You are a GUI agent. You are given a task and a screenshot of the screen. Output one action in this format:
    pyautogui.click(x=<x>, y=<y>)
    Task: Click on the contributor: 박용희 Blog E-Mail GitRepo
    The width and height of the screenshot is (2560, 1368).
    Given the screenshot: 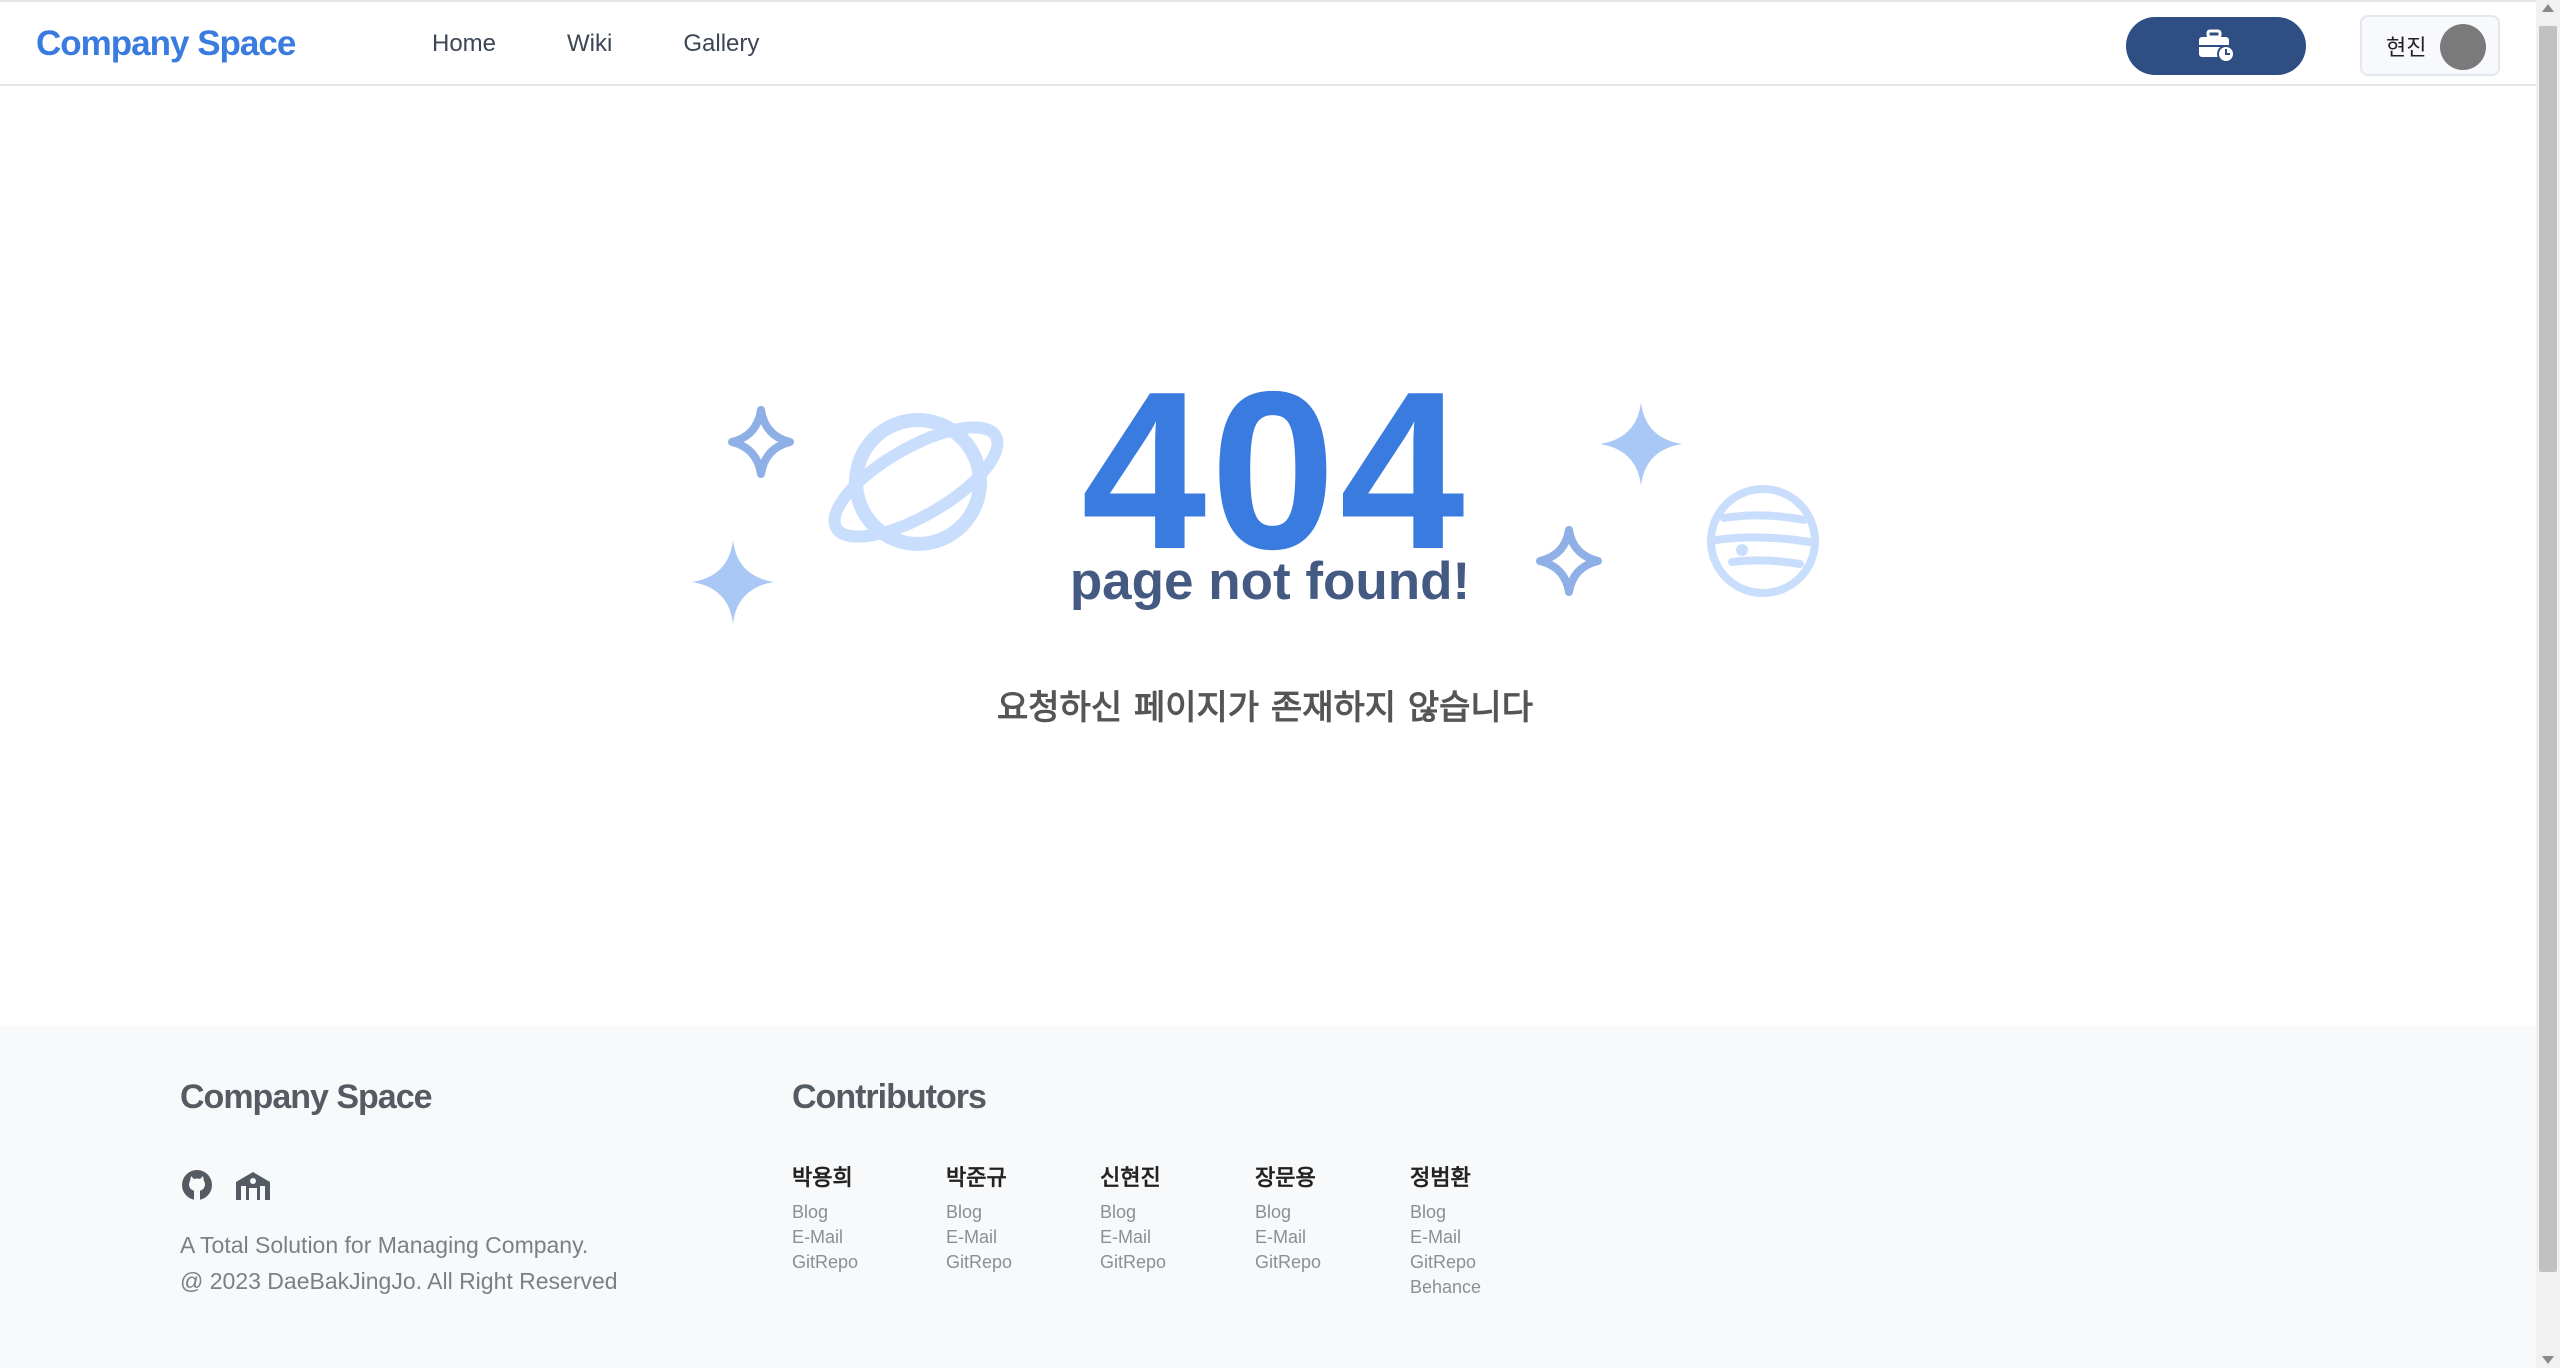 What is the action you would take?
    pyautogui.click(x=867, y=1217)
    